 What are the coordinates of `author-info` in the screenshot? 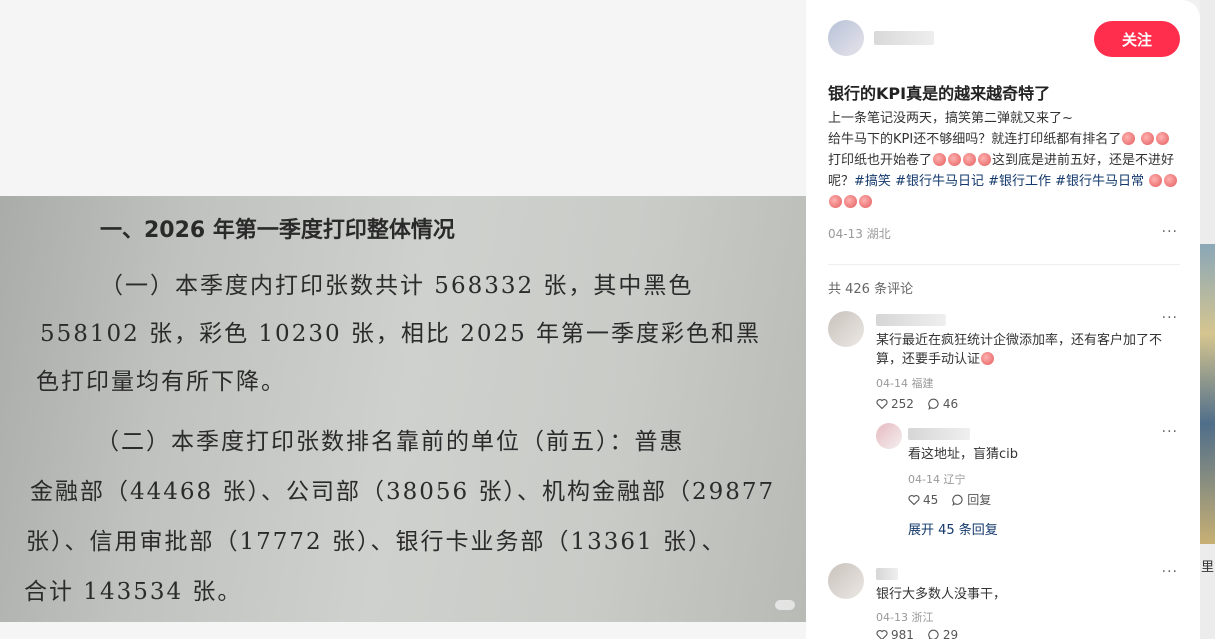 It's located at (881, 38).